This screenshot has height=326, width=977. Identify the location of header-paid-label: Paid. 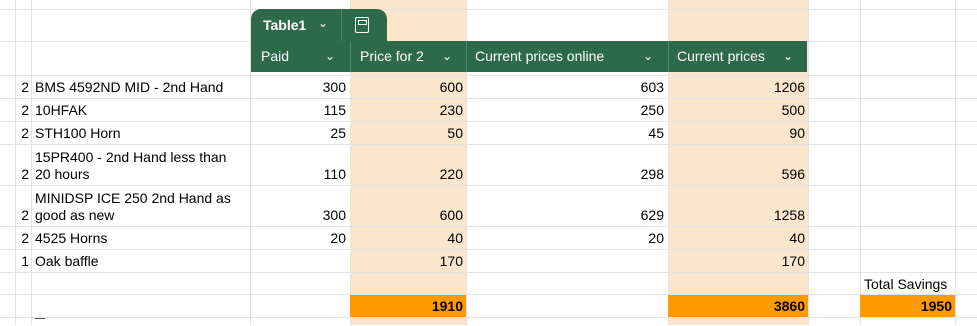
(275, 56).